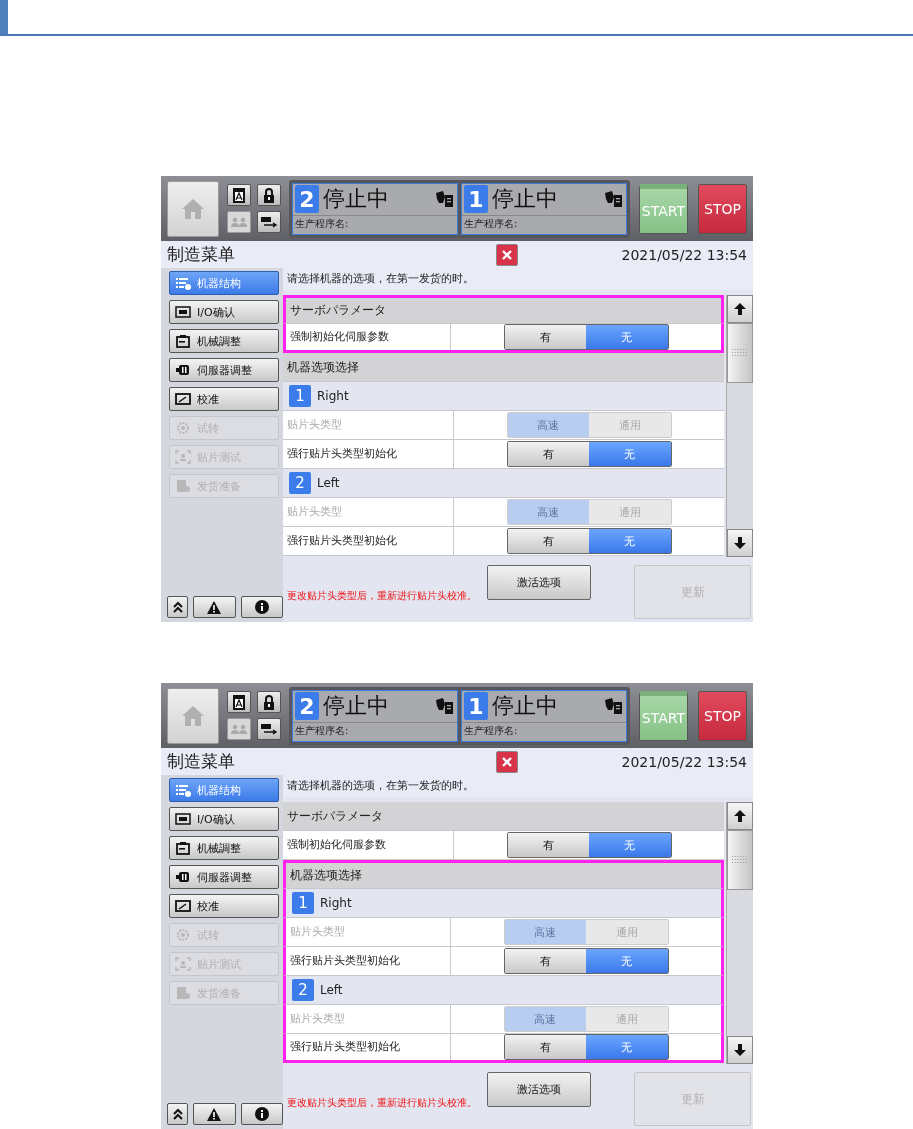 The image size is (913, 1129). What do you see at coordinates (342, 454) in the screenshot?
I see `option-label: 强行贴片头类型初始化` at bounding box center [342, 454].